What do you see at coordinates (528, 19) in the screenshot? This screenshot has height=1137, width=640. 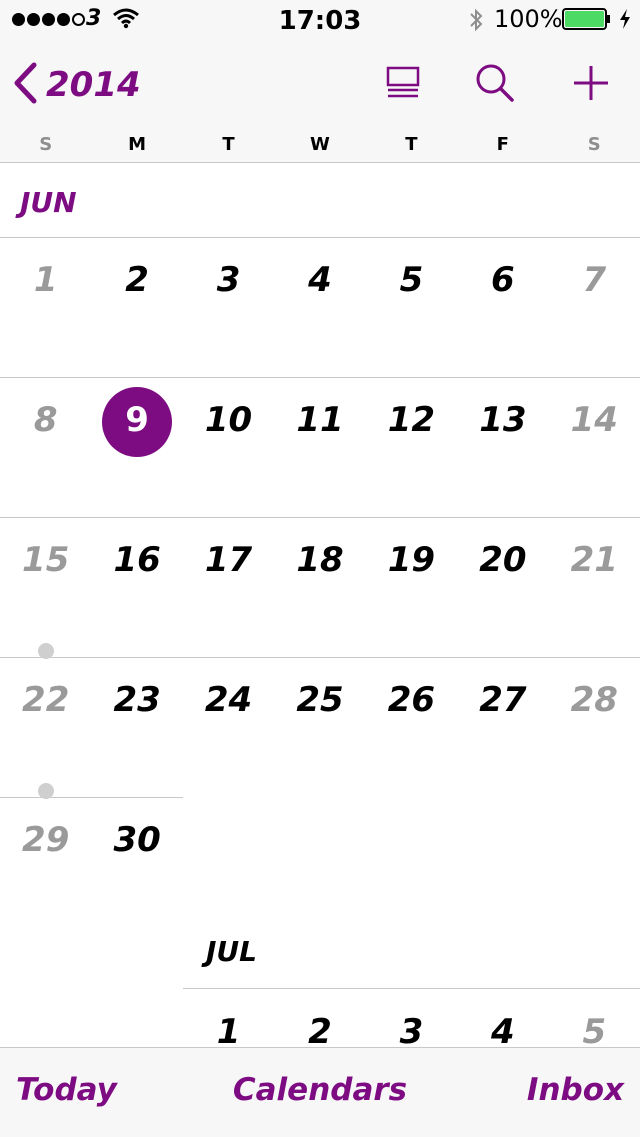 I see `battery-percentage: 100%` at bounding box center [528, 19].